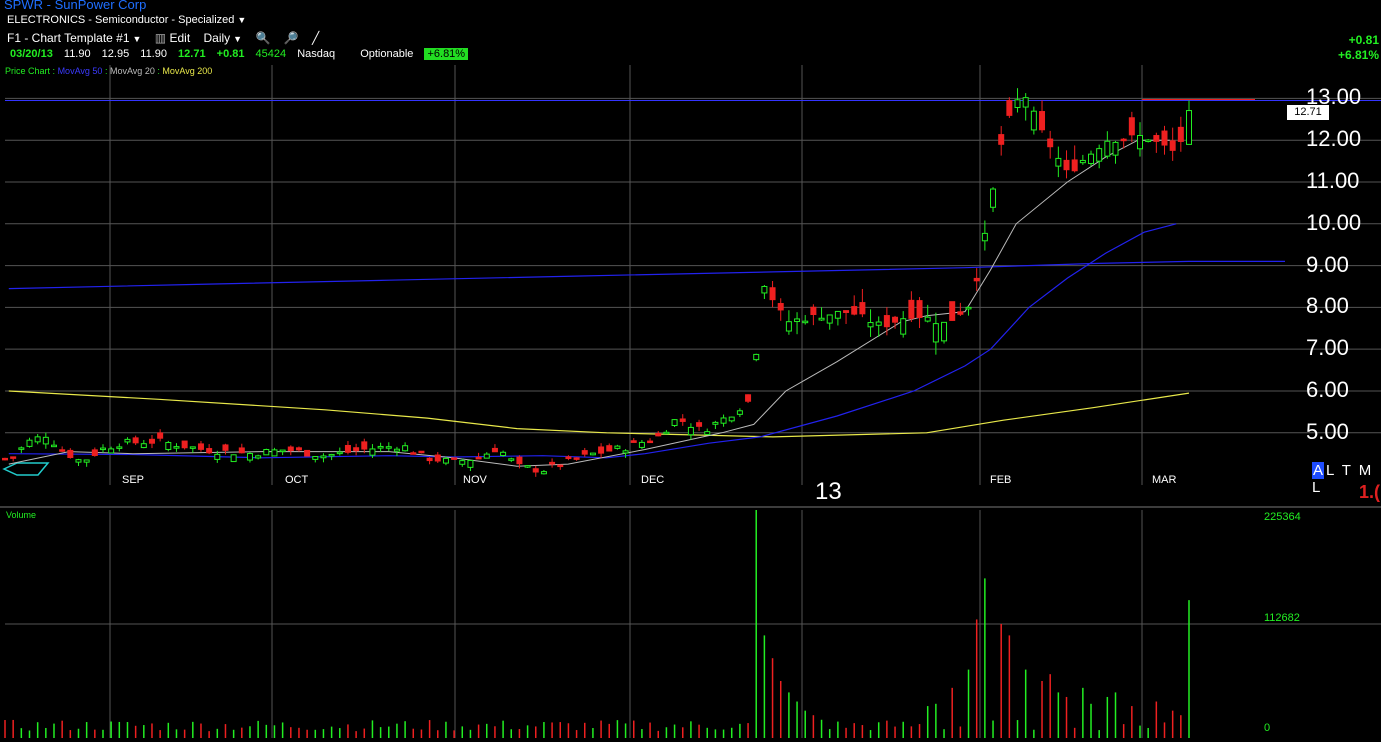 The width and height of the screenshot is (1381, 742). I want to click on scroll-arrow-icon, so click(26, 469).